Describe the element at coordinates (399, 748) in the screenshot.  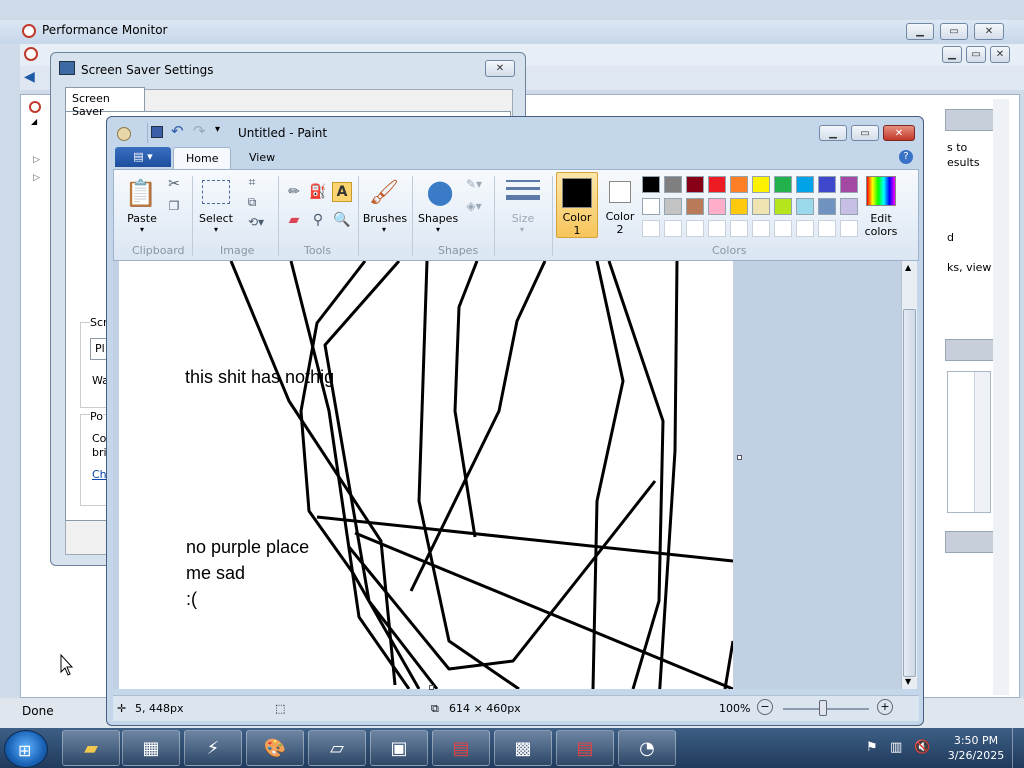
I see `taskbar-screensaver-button: ▣` at that location.